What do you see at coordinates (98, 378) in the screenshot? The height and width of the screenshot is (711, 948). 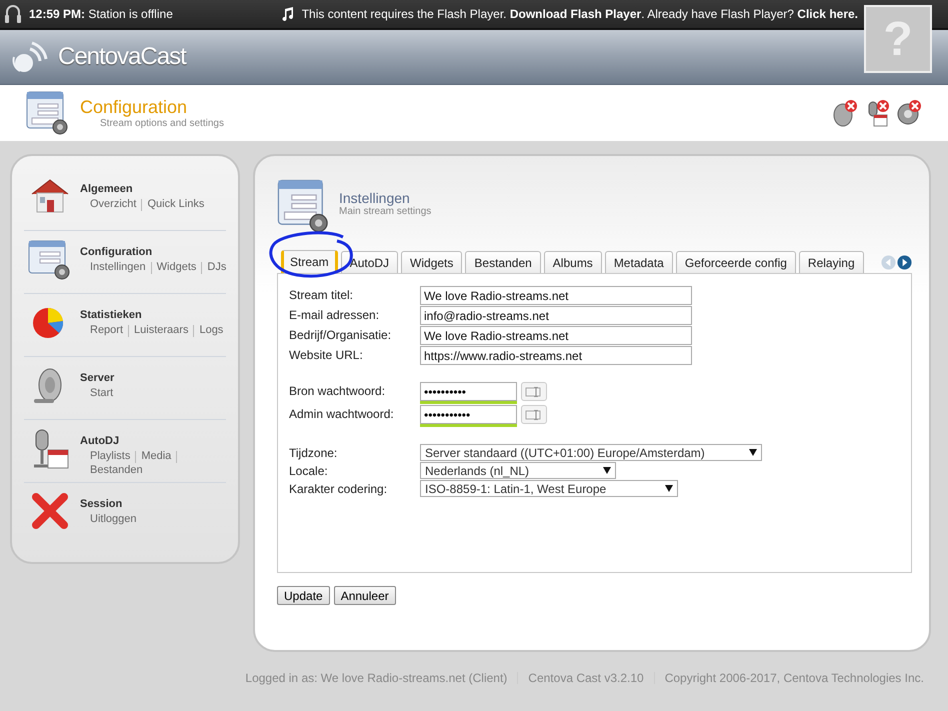 I see `section-title: Server` at bounding box center [98, 378].